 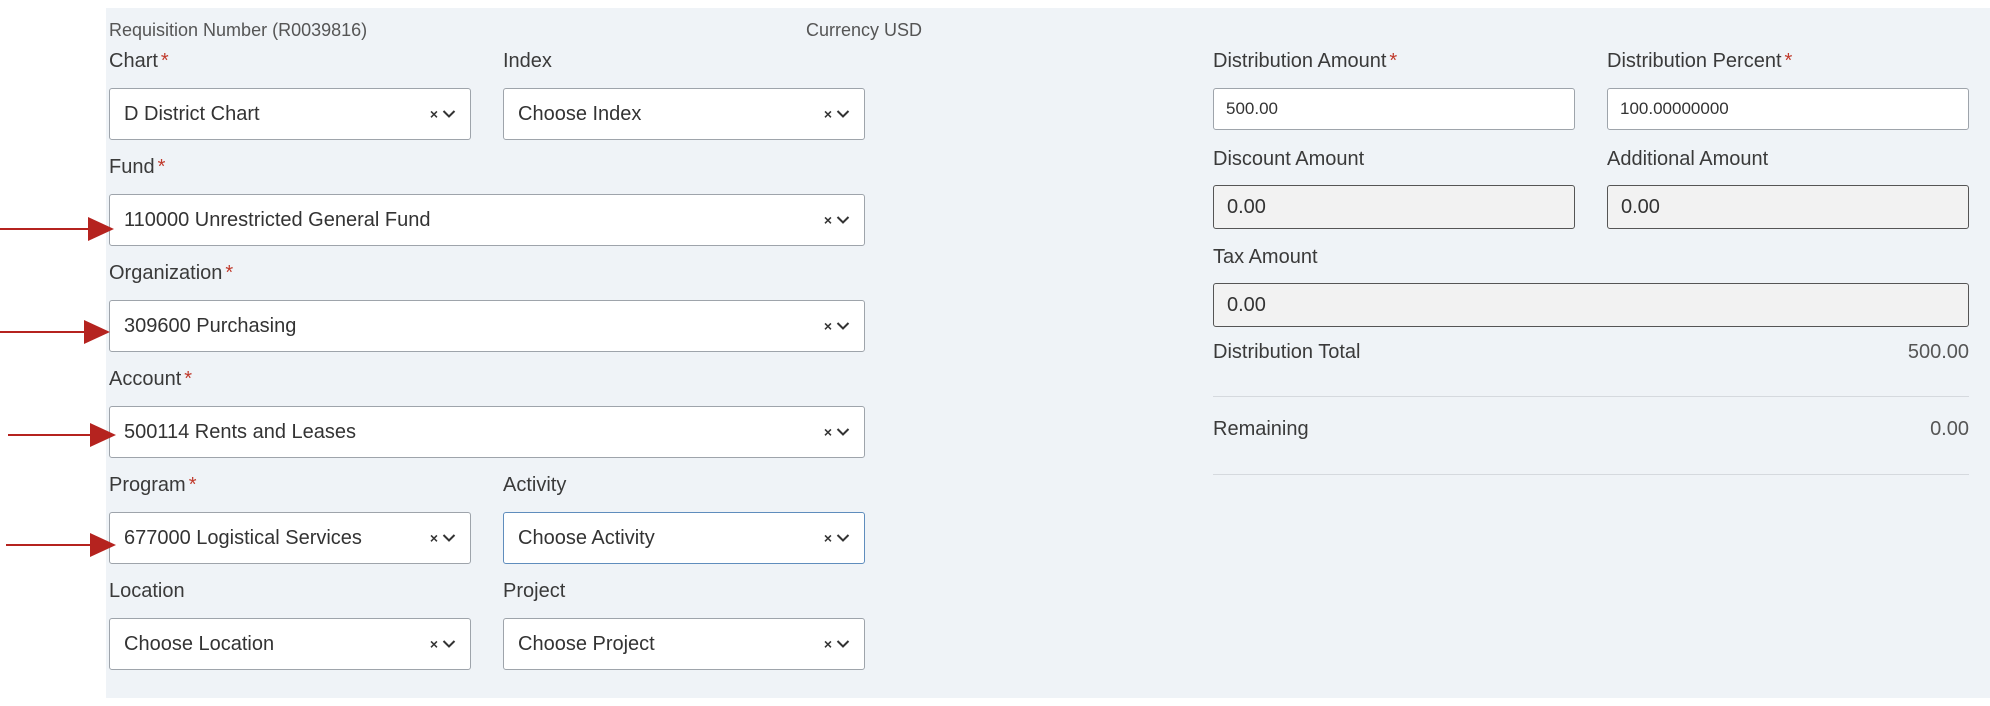 I want to click on location-select: Choose Location ×, so click(x=290, y=644).